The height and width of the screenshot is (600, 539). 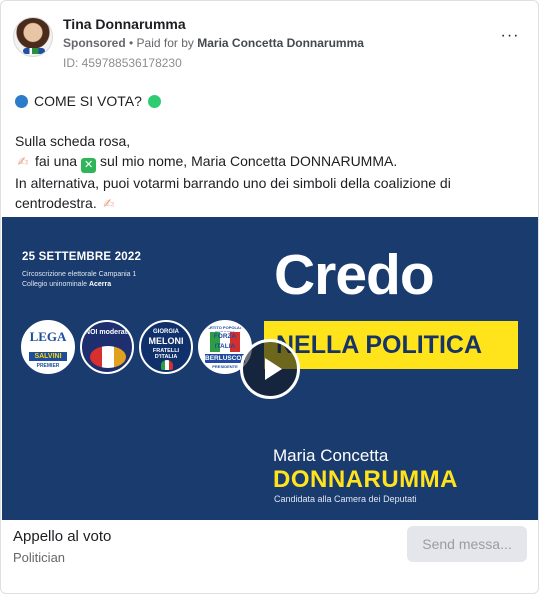 What do you see at coordinates (154, 101) in the screenshot?
I see `green-circle-icon` at bounding box center [154, 101].